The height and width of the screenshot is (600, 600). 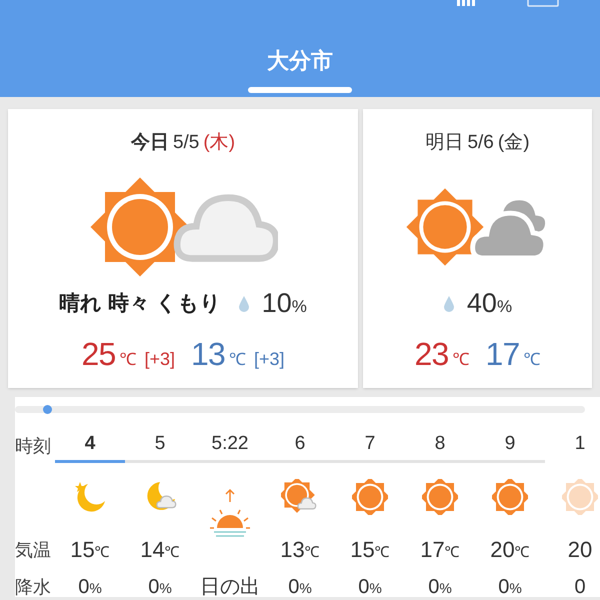 What do you see at coordinates (514, 143) in the screenshot?
I see `weekday-label: (金)` at bounding box center [514, 143].